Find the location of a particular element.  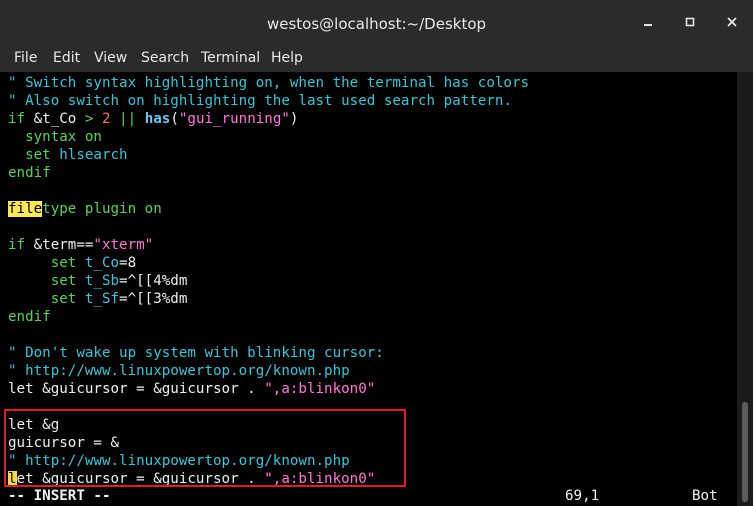

paren: ) is located at coordinates (294, 119).